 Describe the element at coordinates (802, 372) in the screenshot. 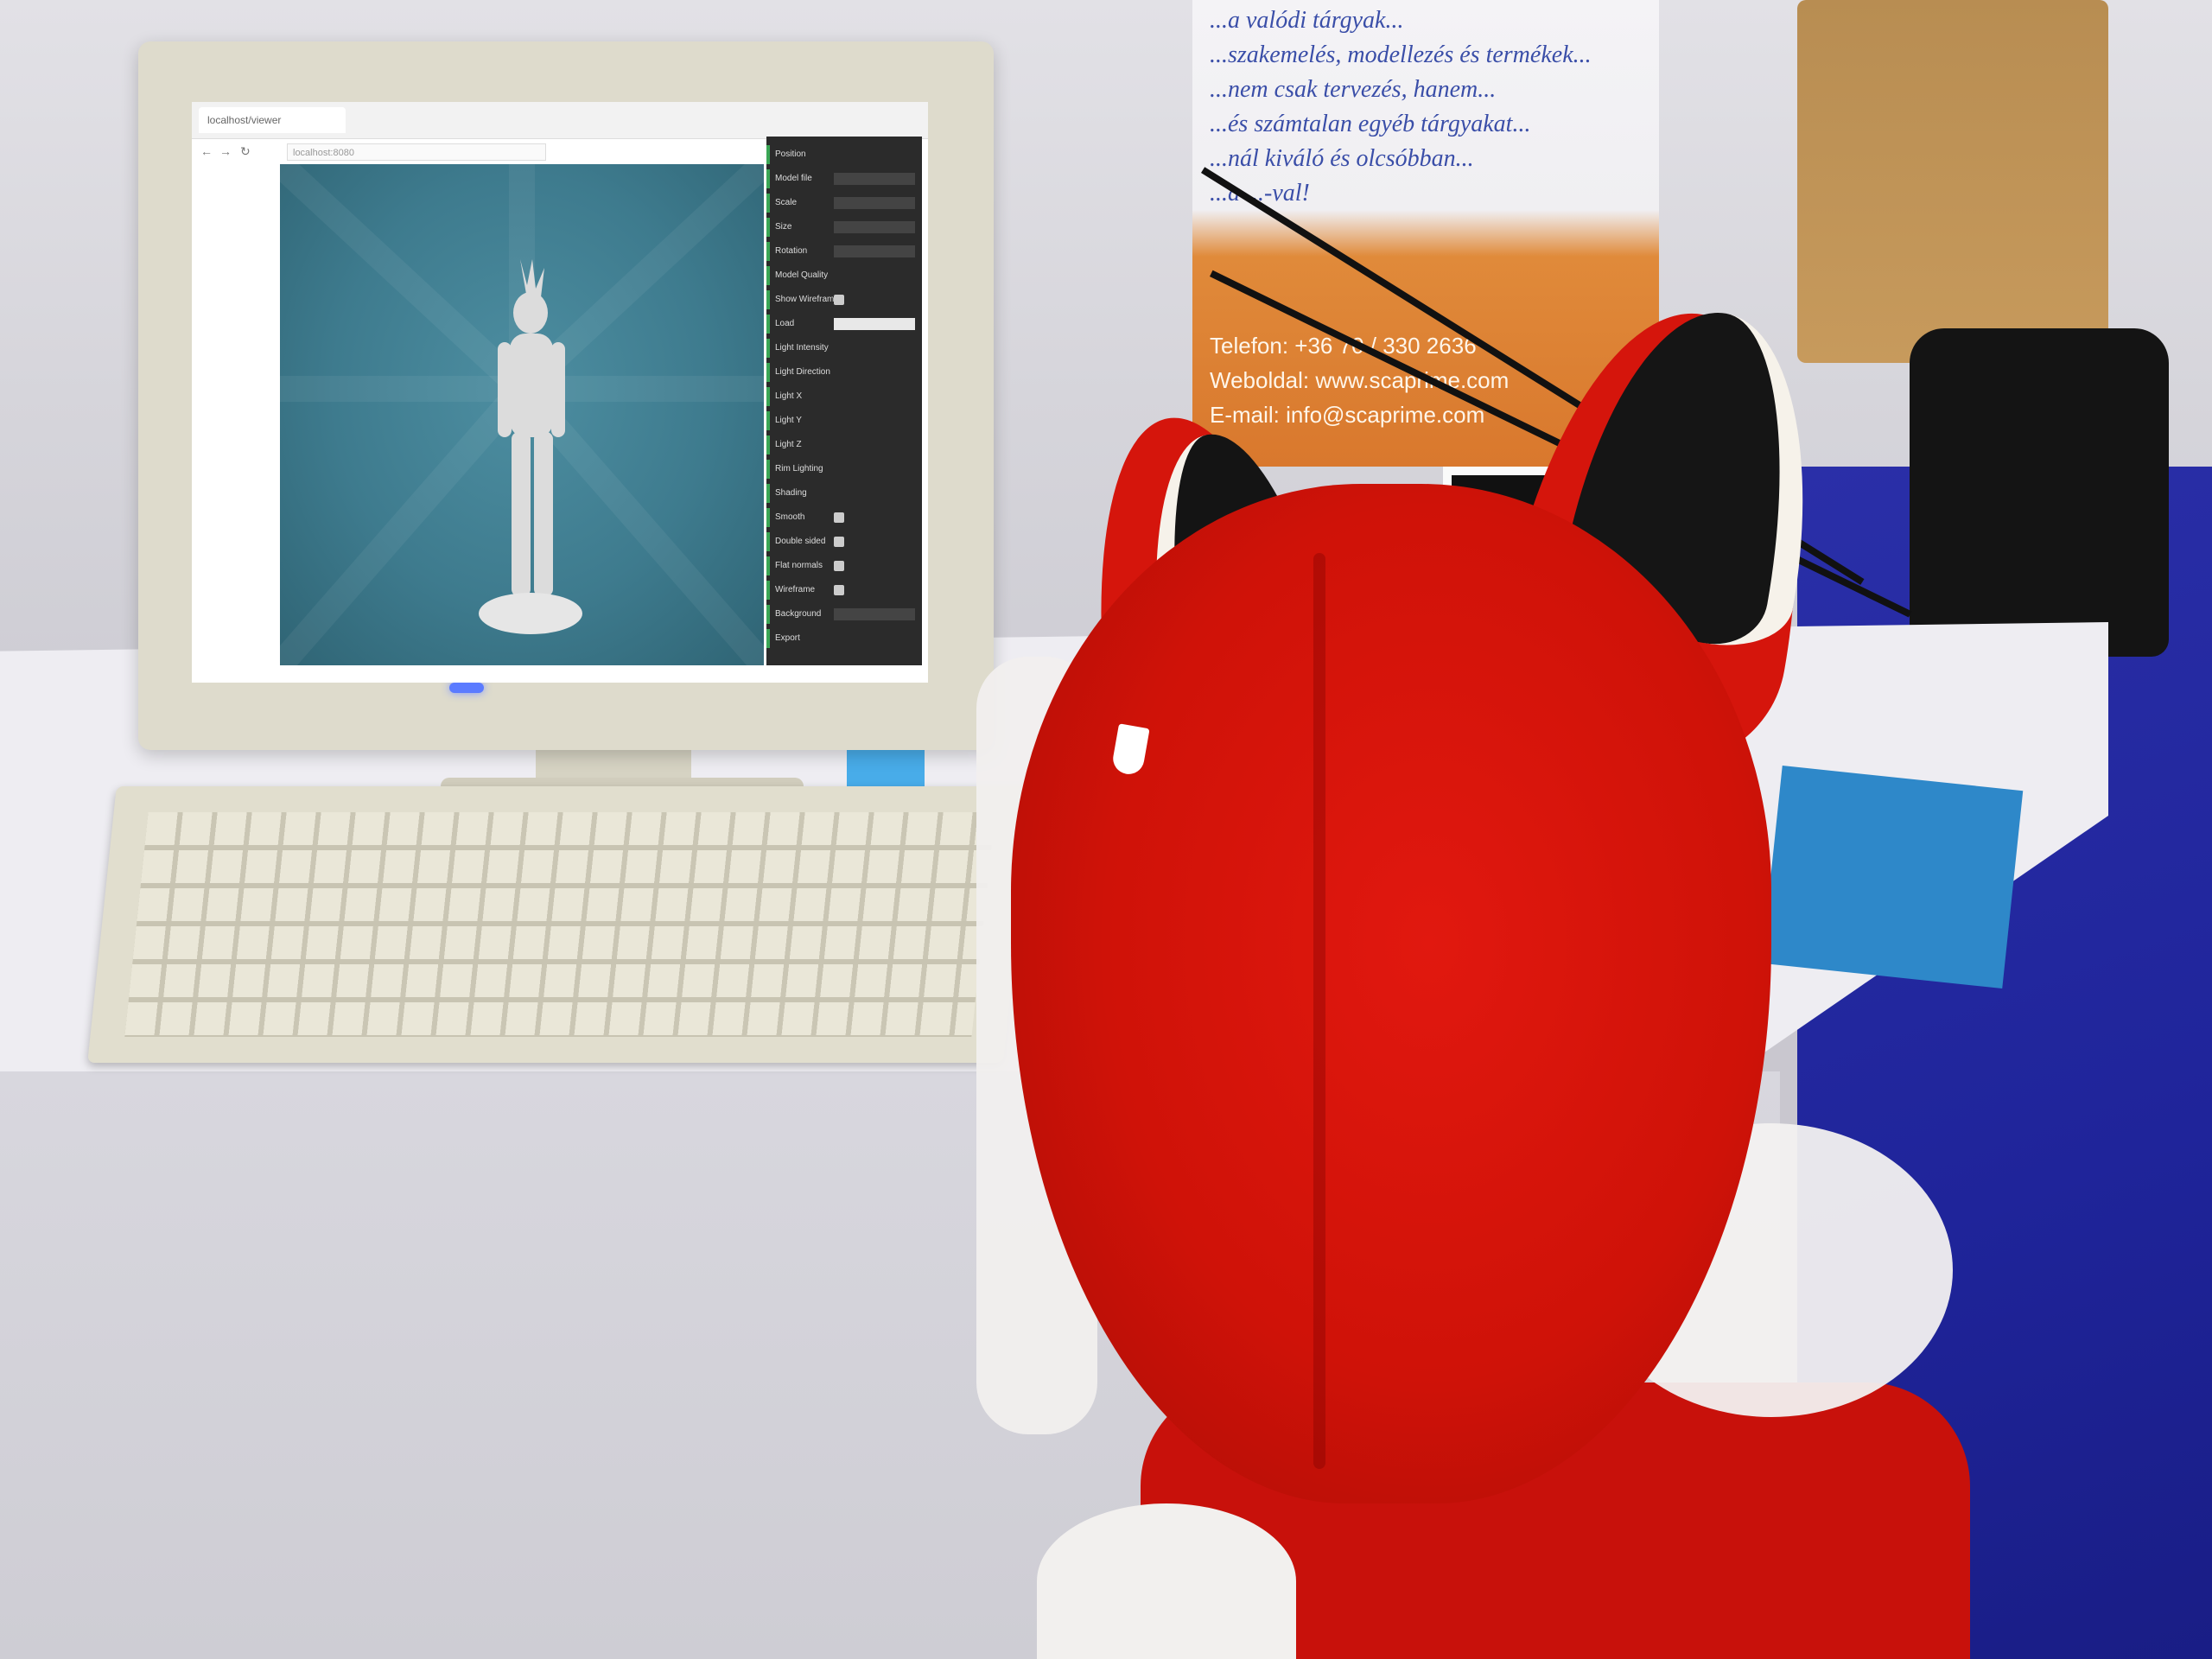

I see `panel-label: Light Direction` at that location.